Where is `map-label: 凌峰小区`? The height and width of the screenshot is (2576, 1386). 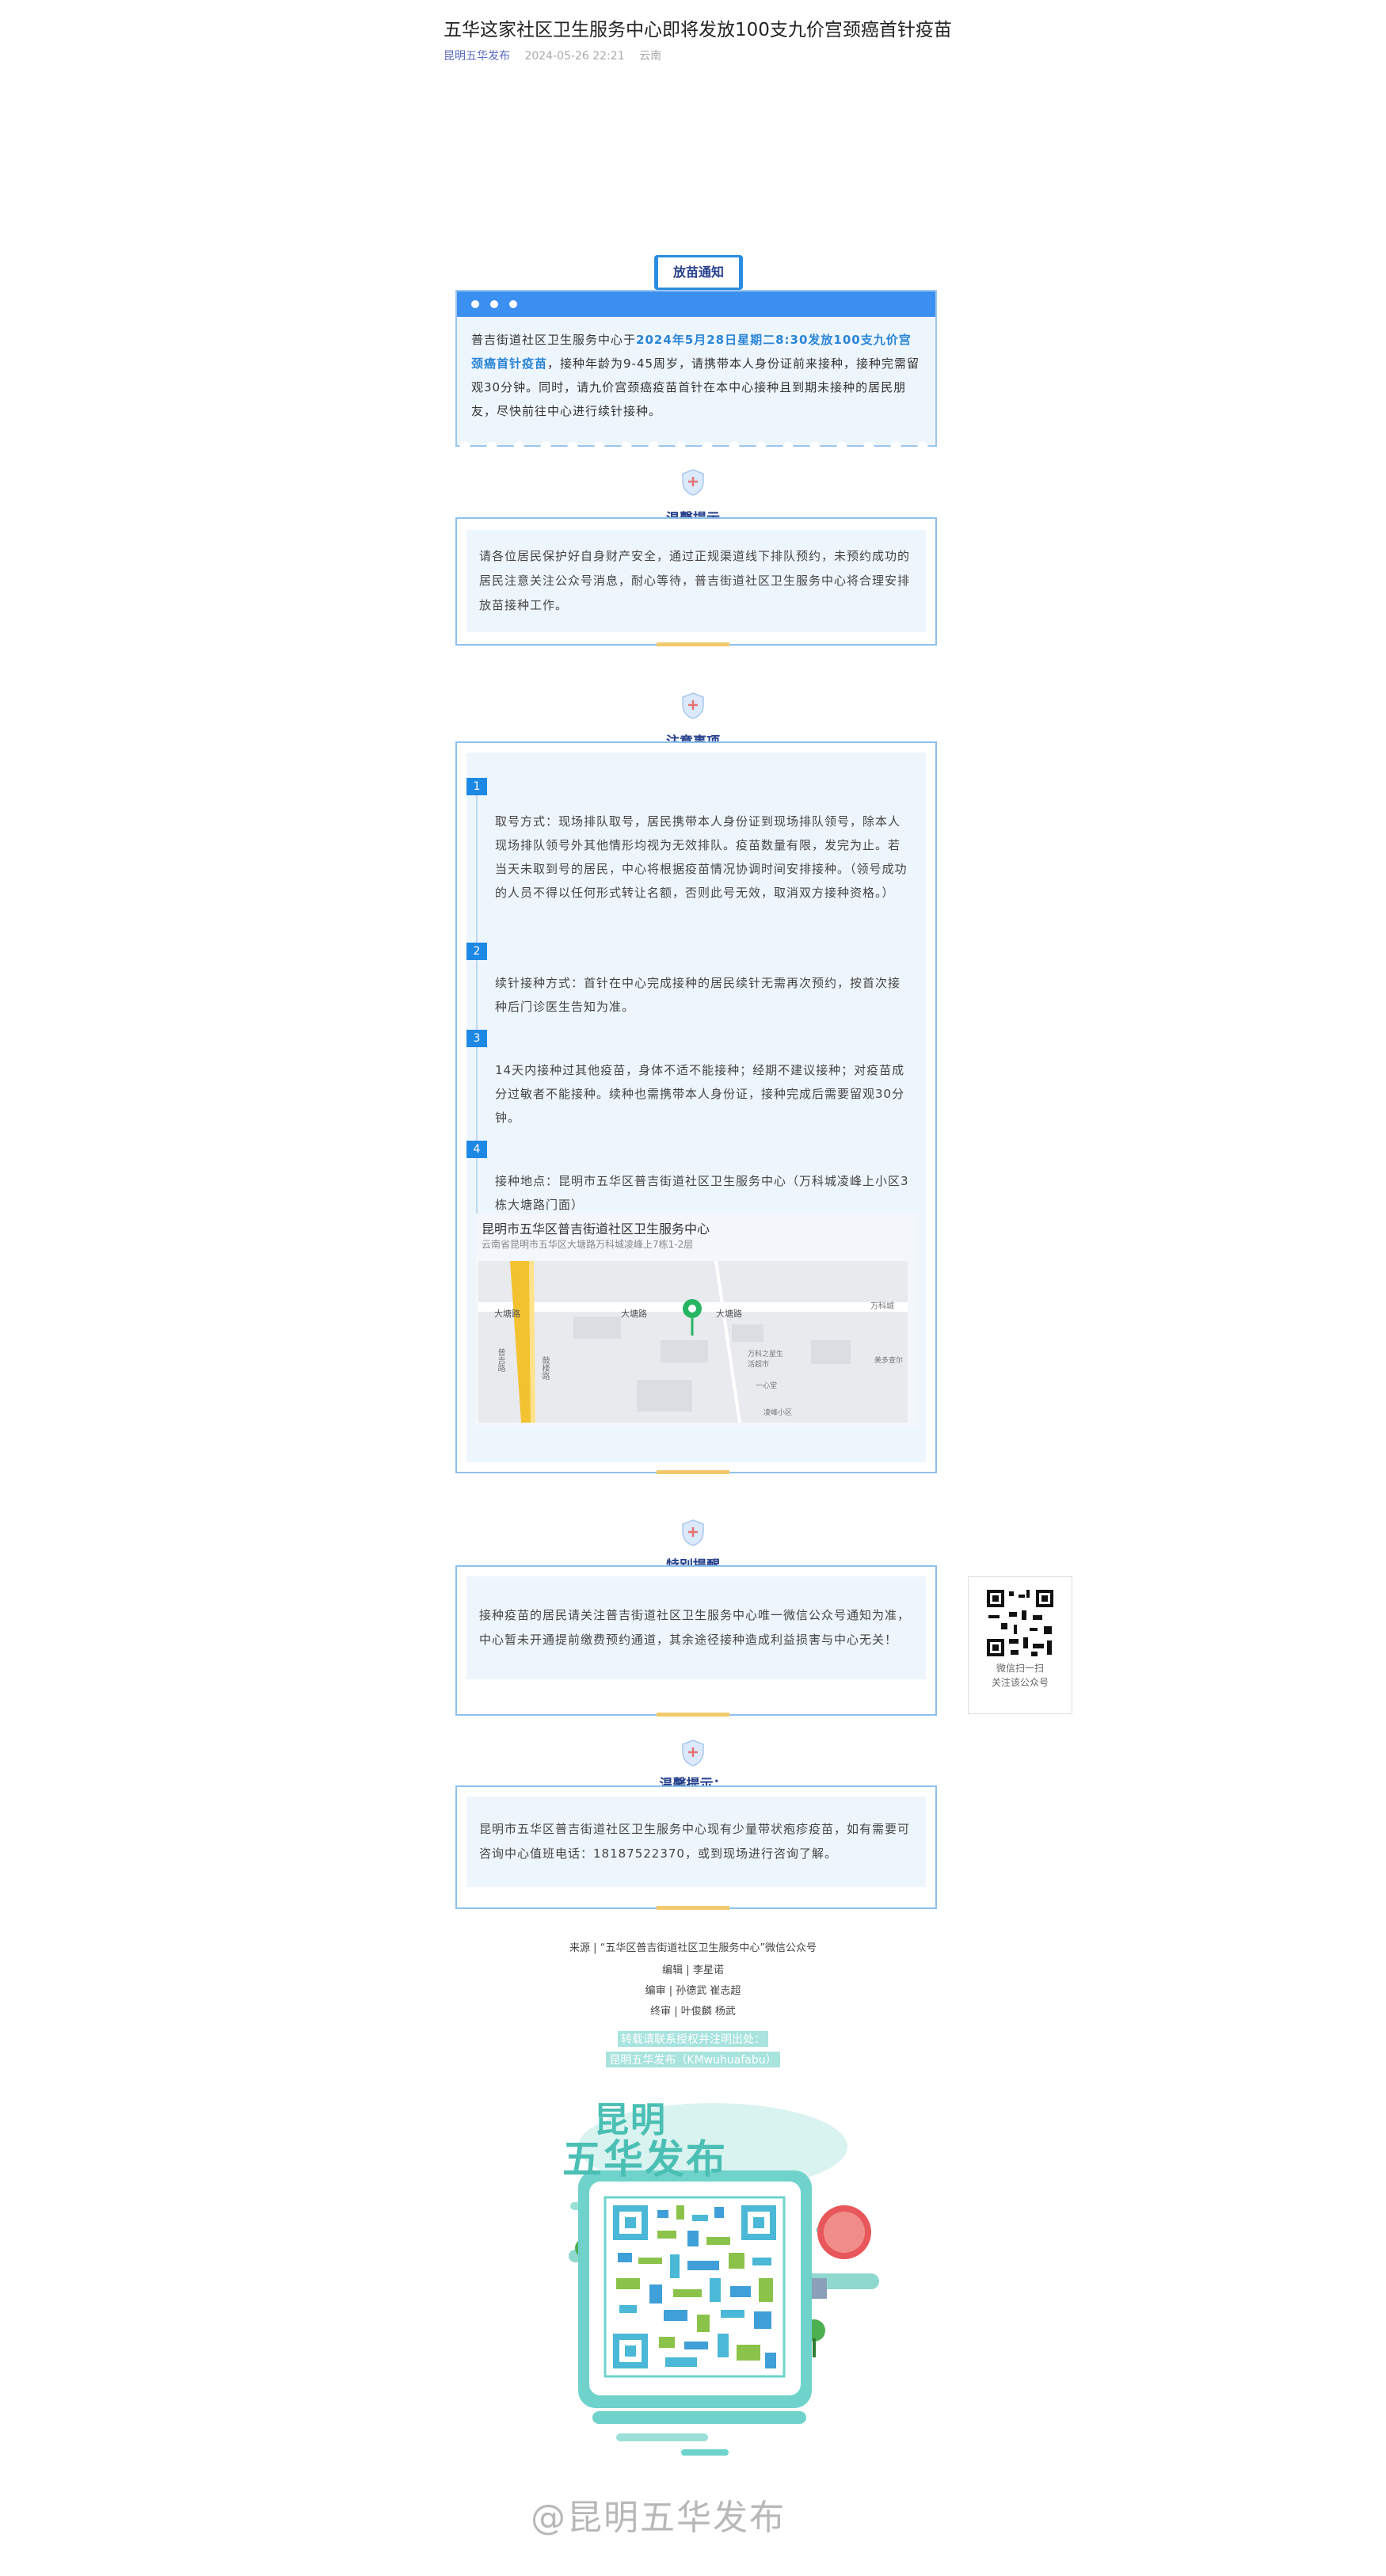
map-label: 凌峰小区 is located at coordinates (778, 1413).